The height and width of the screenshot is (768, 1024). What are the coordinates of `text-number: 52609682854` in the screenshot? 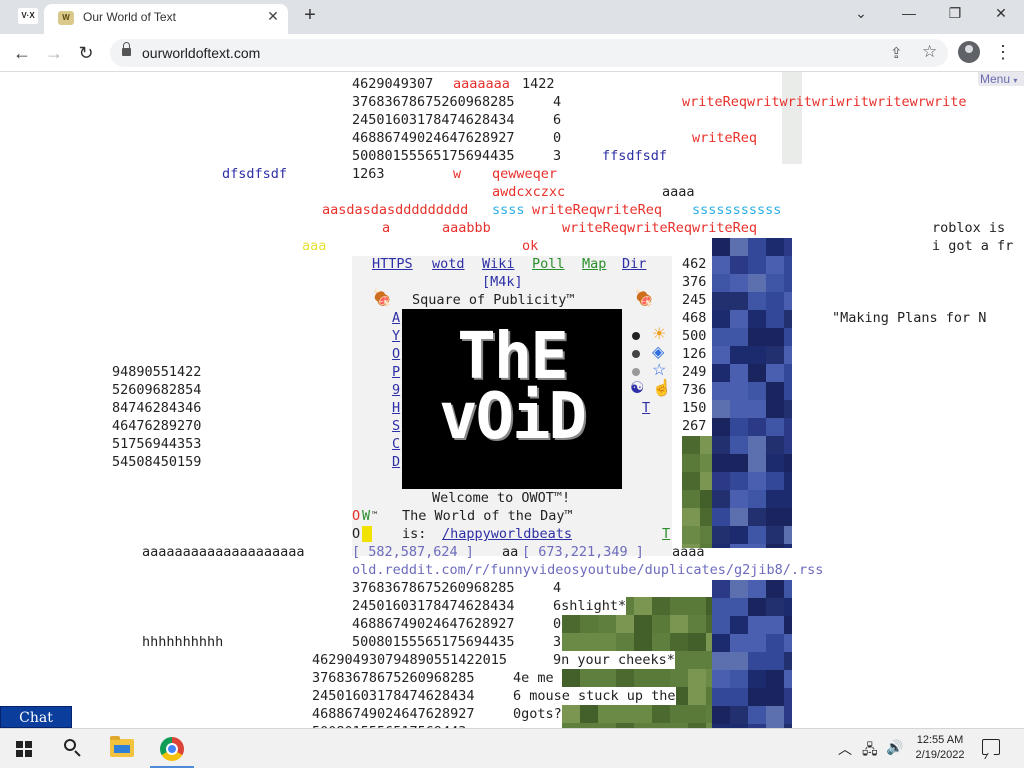 It's located at (157, 390).